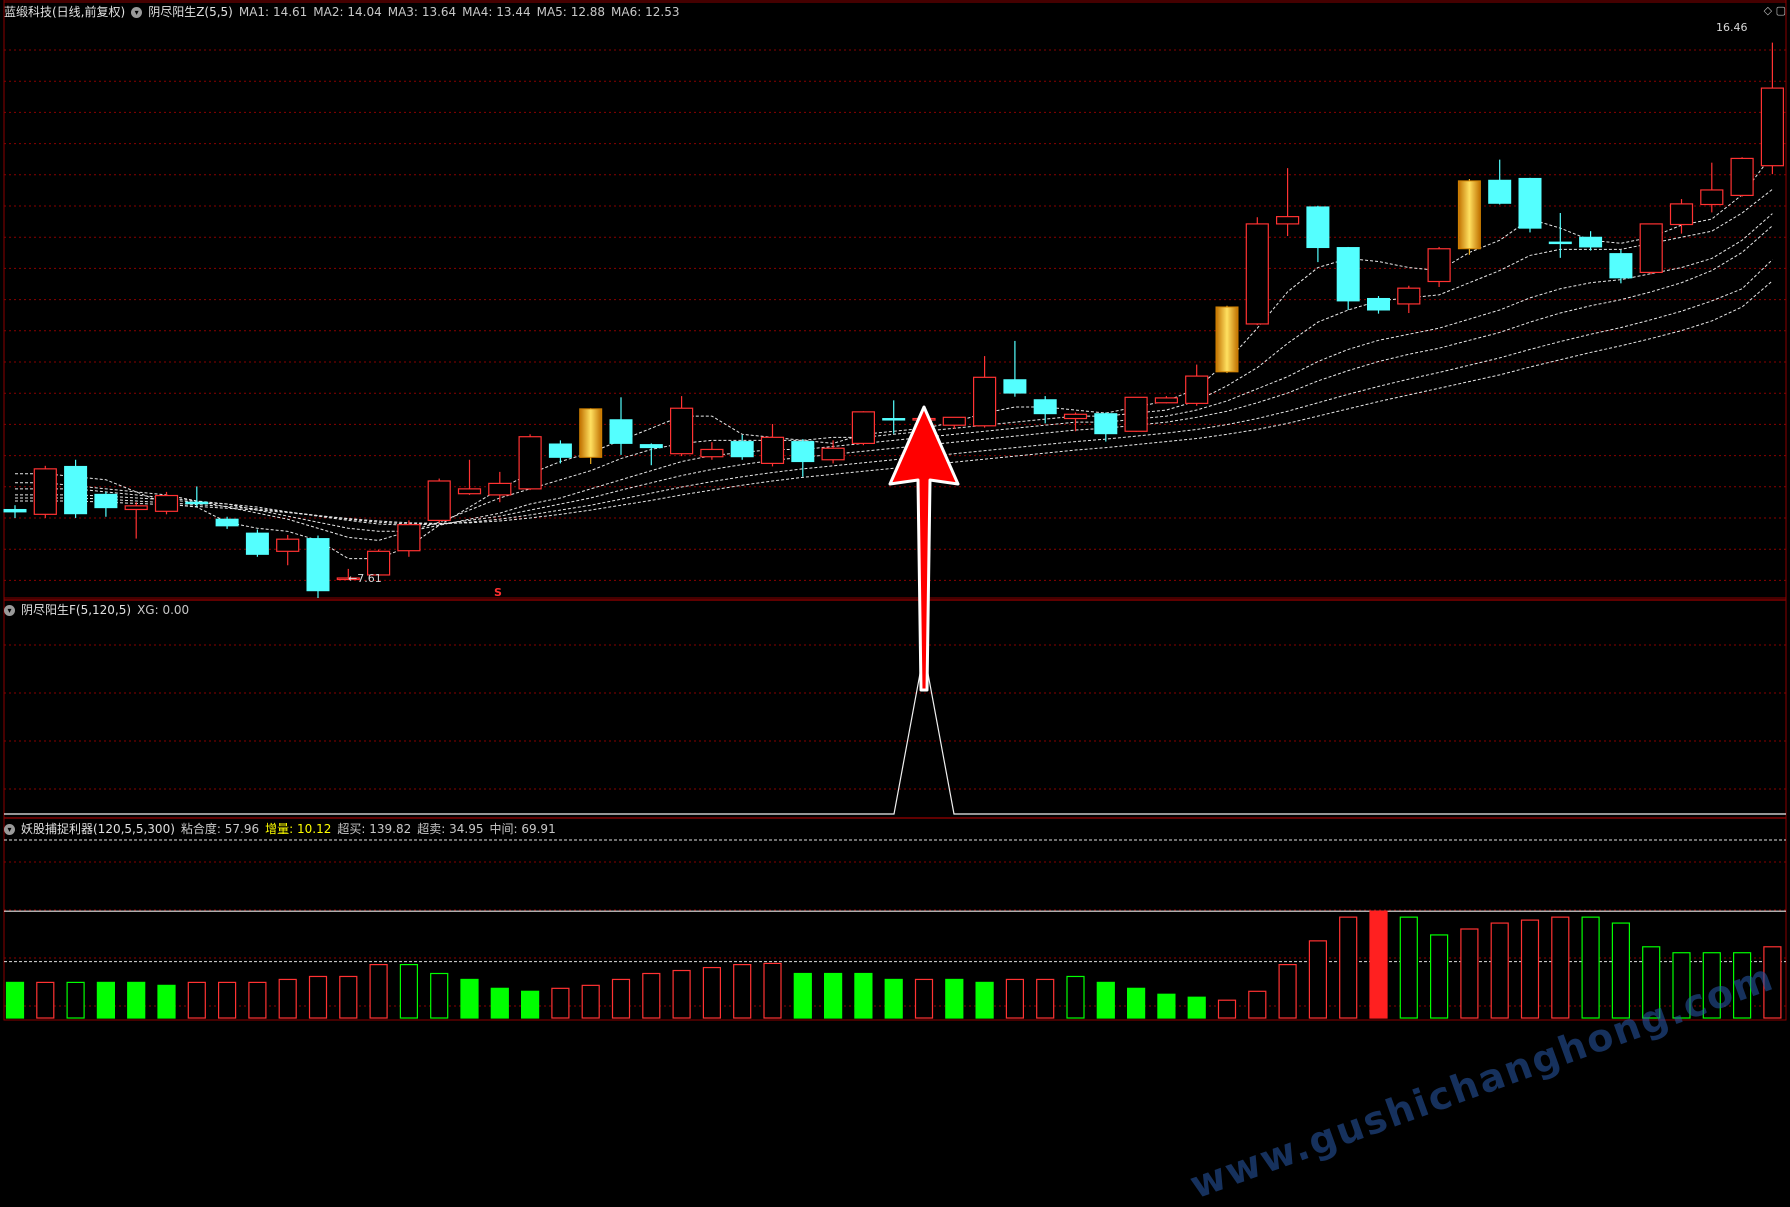 The image size is (1790, 1207). What do you see at coordinates (163, 610) in the screenshot?
I see `xg-readout: XG: 0.00` at bounding box center [163, 610].